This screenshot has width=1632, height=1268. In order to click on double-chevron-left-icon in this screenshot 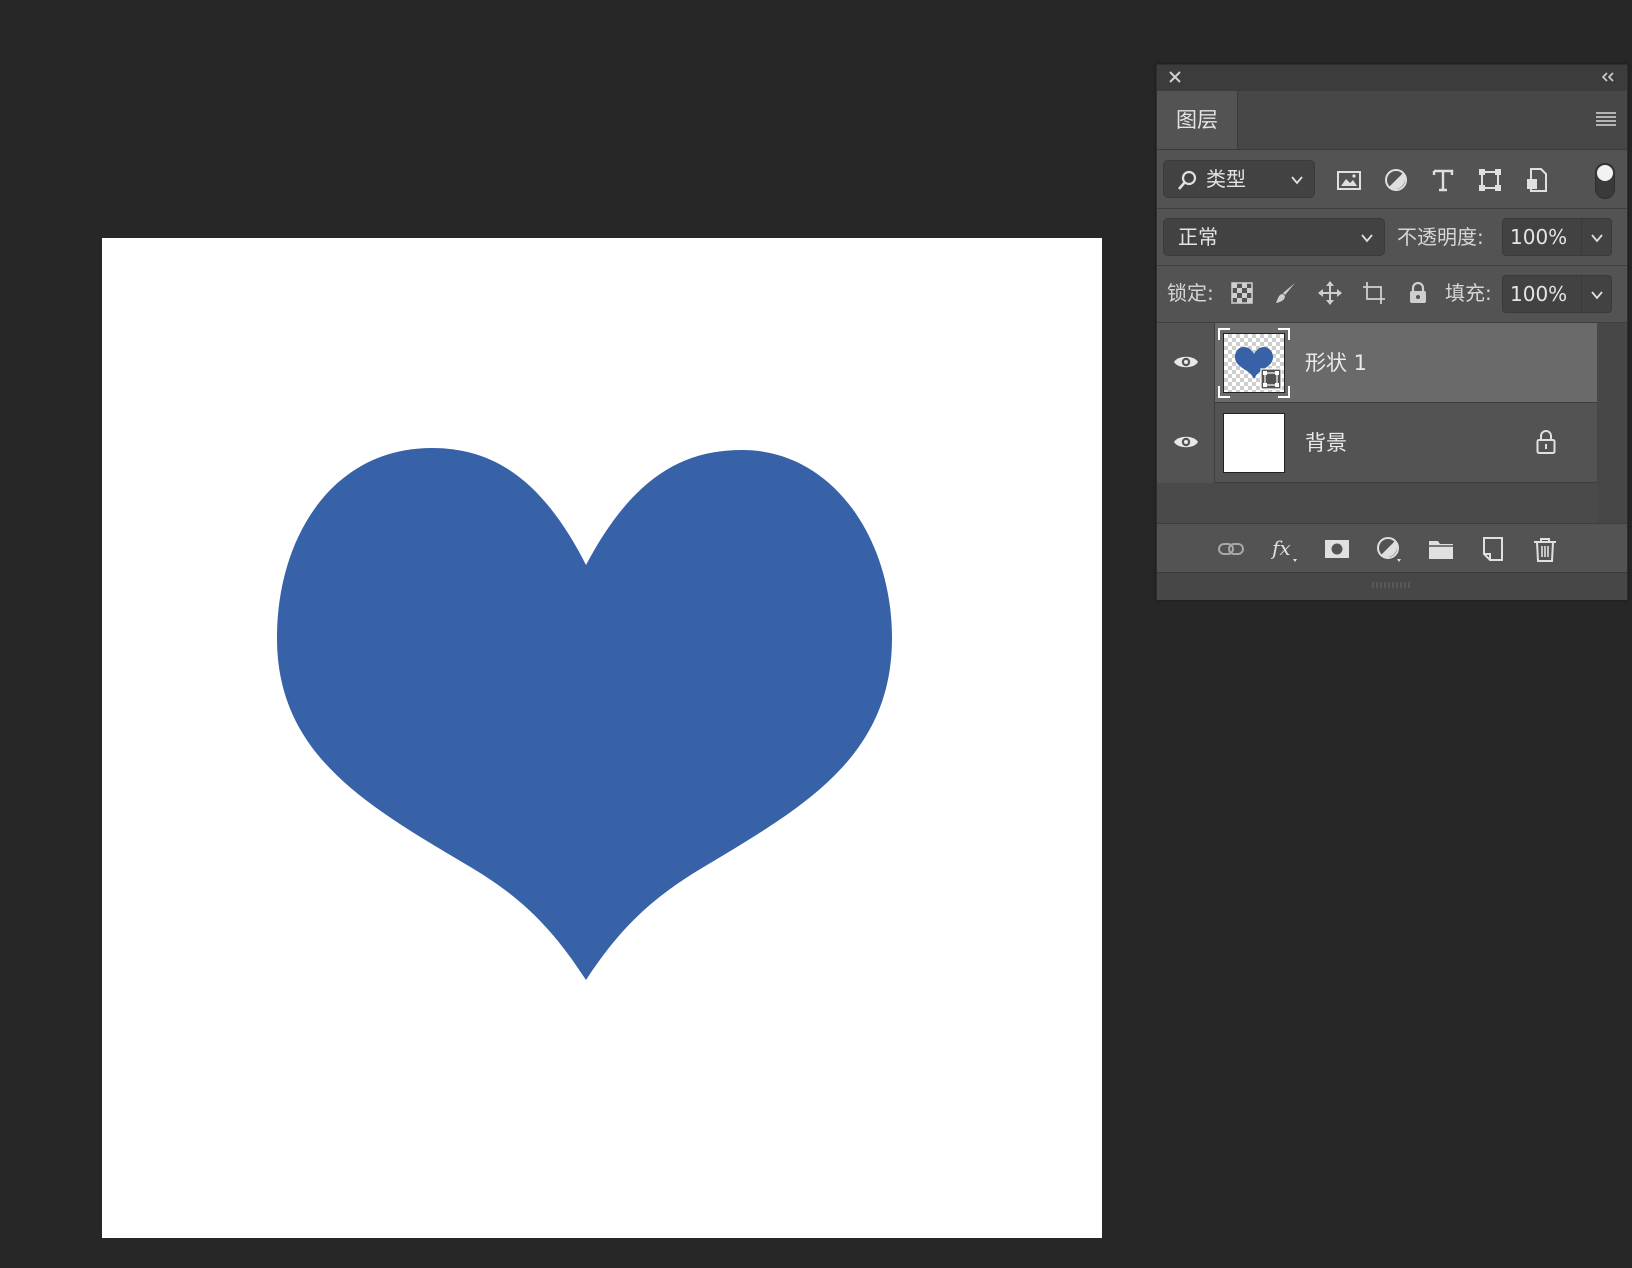, I will do `click(1608, 77)`.